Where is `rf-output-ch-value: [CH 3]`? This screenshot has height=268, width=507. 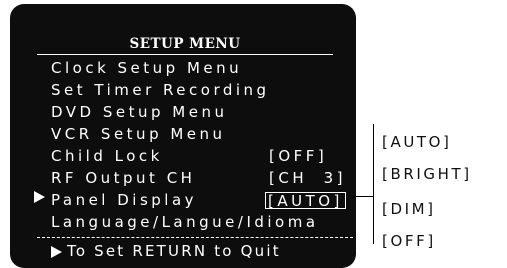 rf-output-ch-value: [CH 3] is located at coordinates (308, 178).